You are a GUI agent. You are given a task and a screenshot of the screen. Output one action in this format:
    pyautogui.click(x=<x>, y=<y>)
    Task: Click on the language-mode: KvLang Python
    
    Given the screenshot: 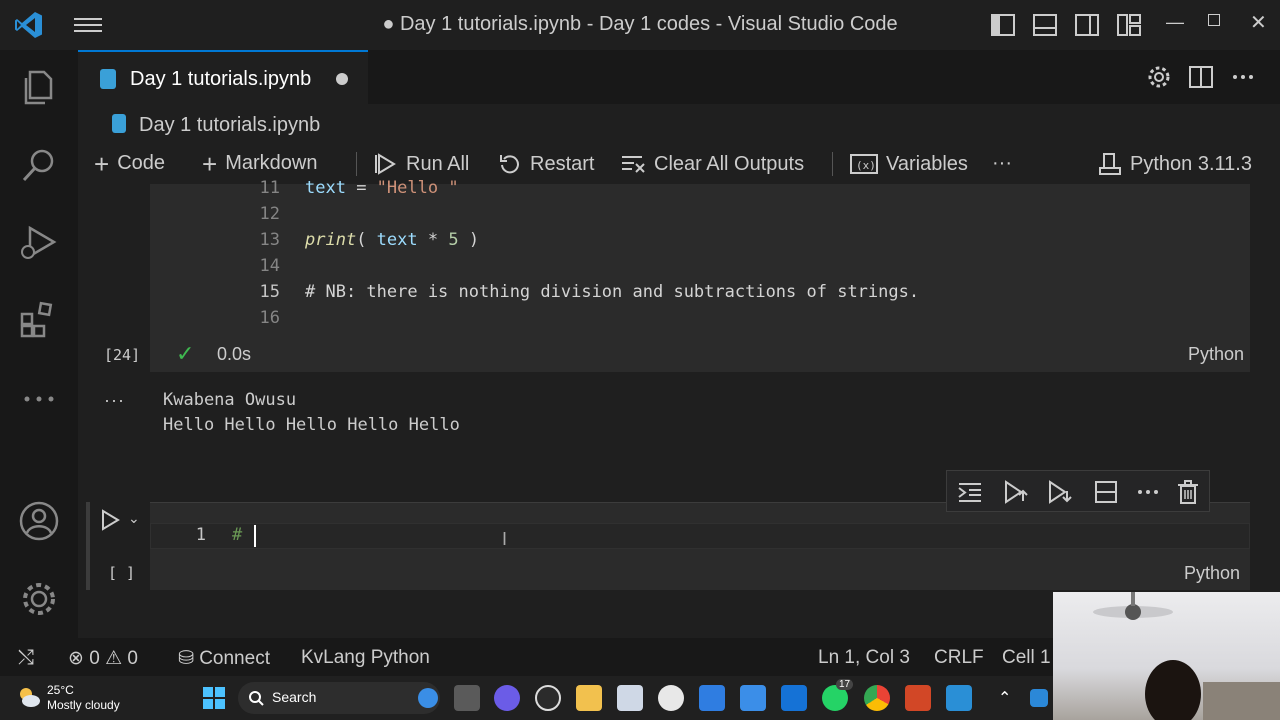 What is the action you would take?
    pyautogui.click(x=365, y=658)
    